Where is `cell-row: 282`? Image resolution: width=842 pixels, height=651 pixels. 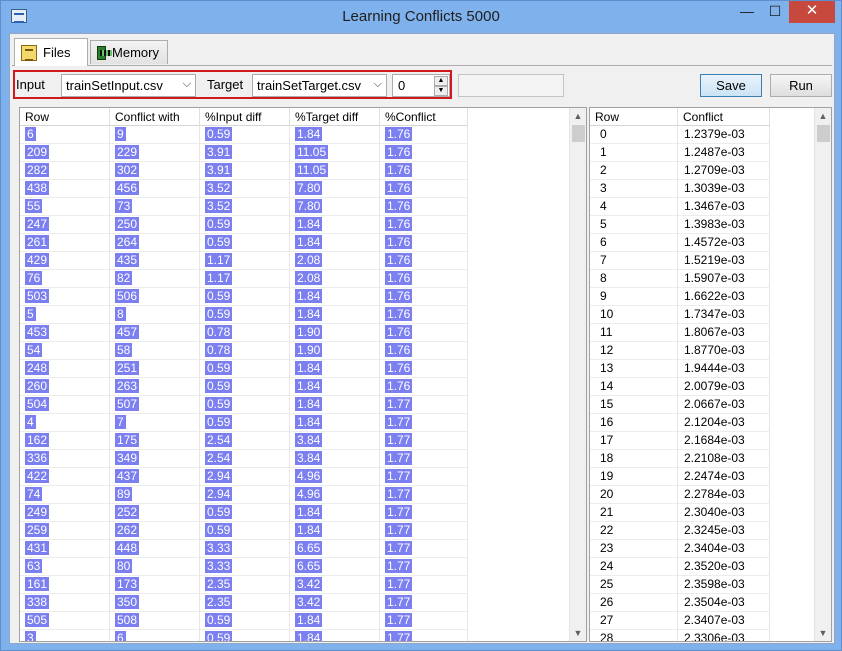
cell-row: 282 is located at coordinates (65, 171).